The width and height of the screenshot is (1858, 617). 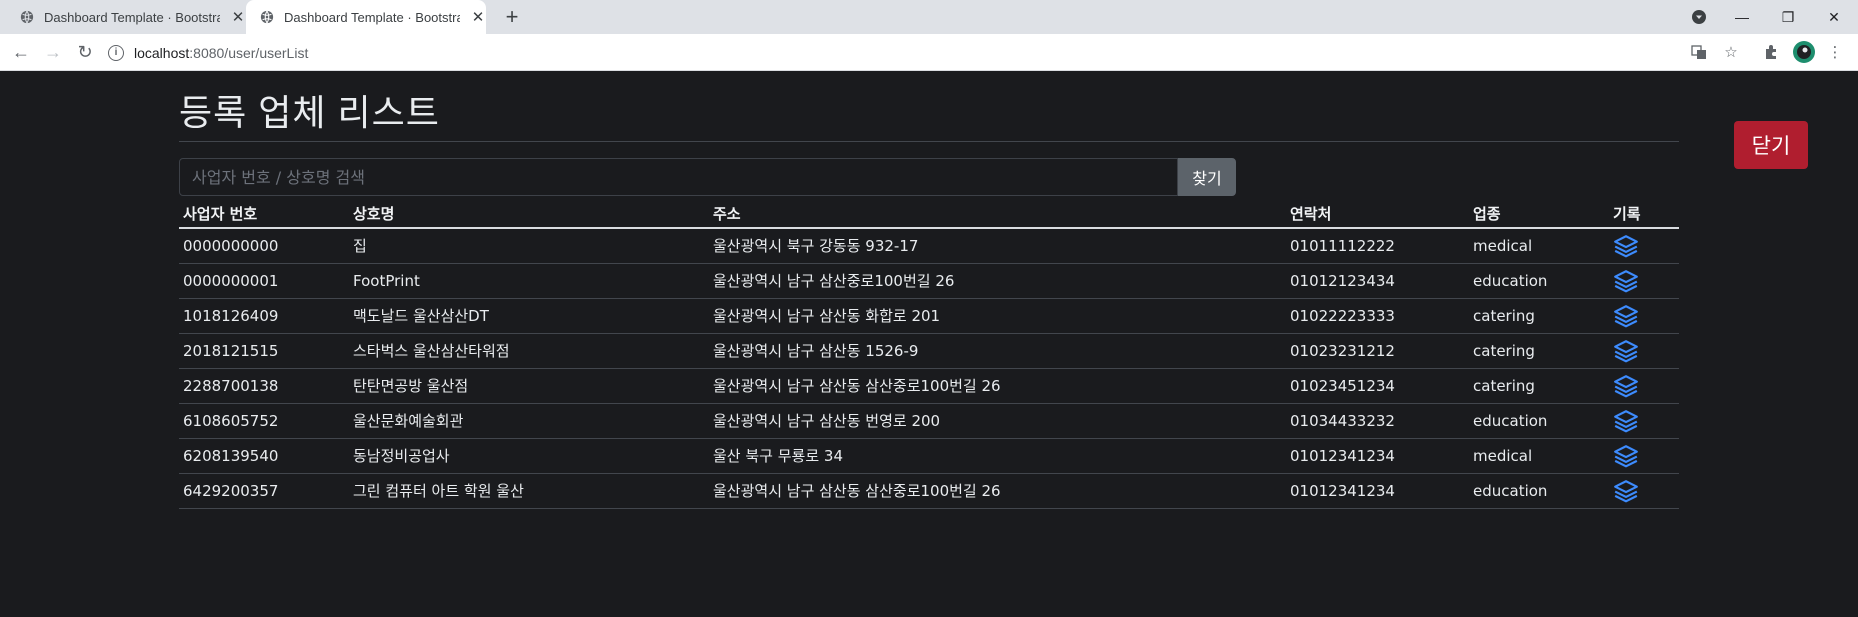 I want to click on cell-phone: 01022223333, so click(x=1377, y=316).